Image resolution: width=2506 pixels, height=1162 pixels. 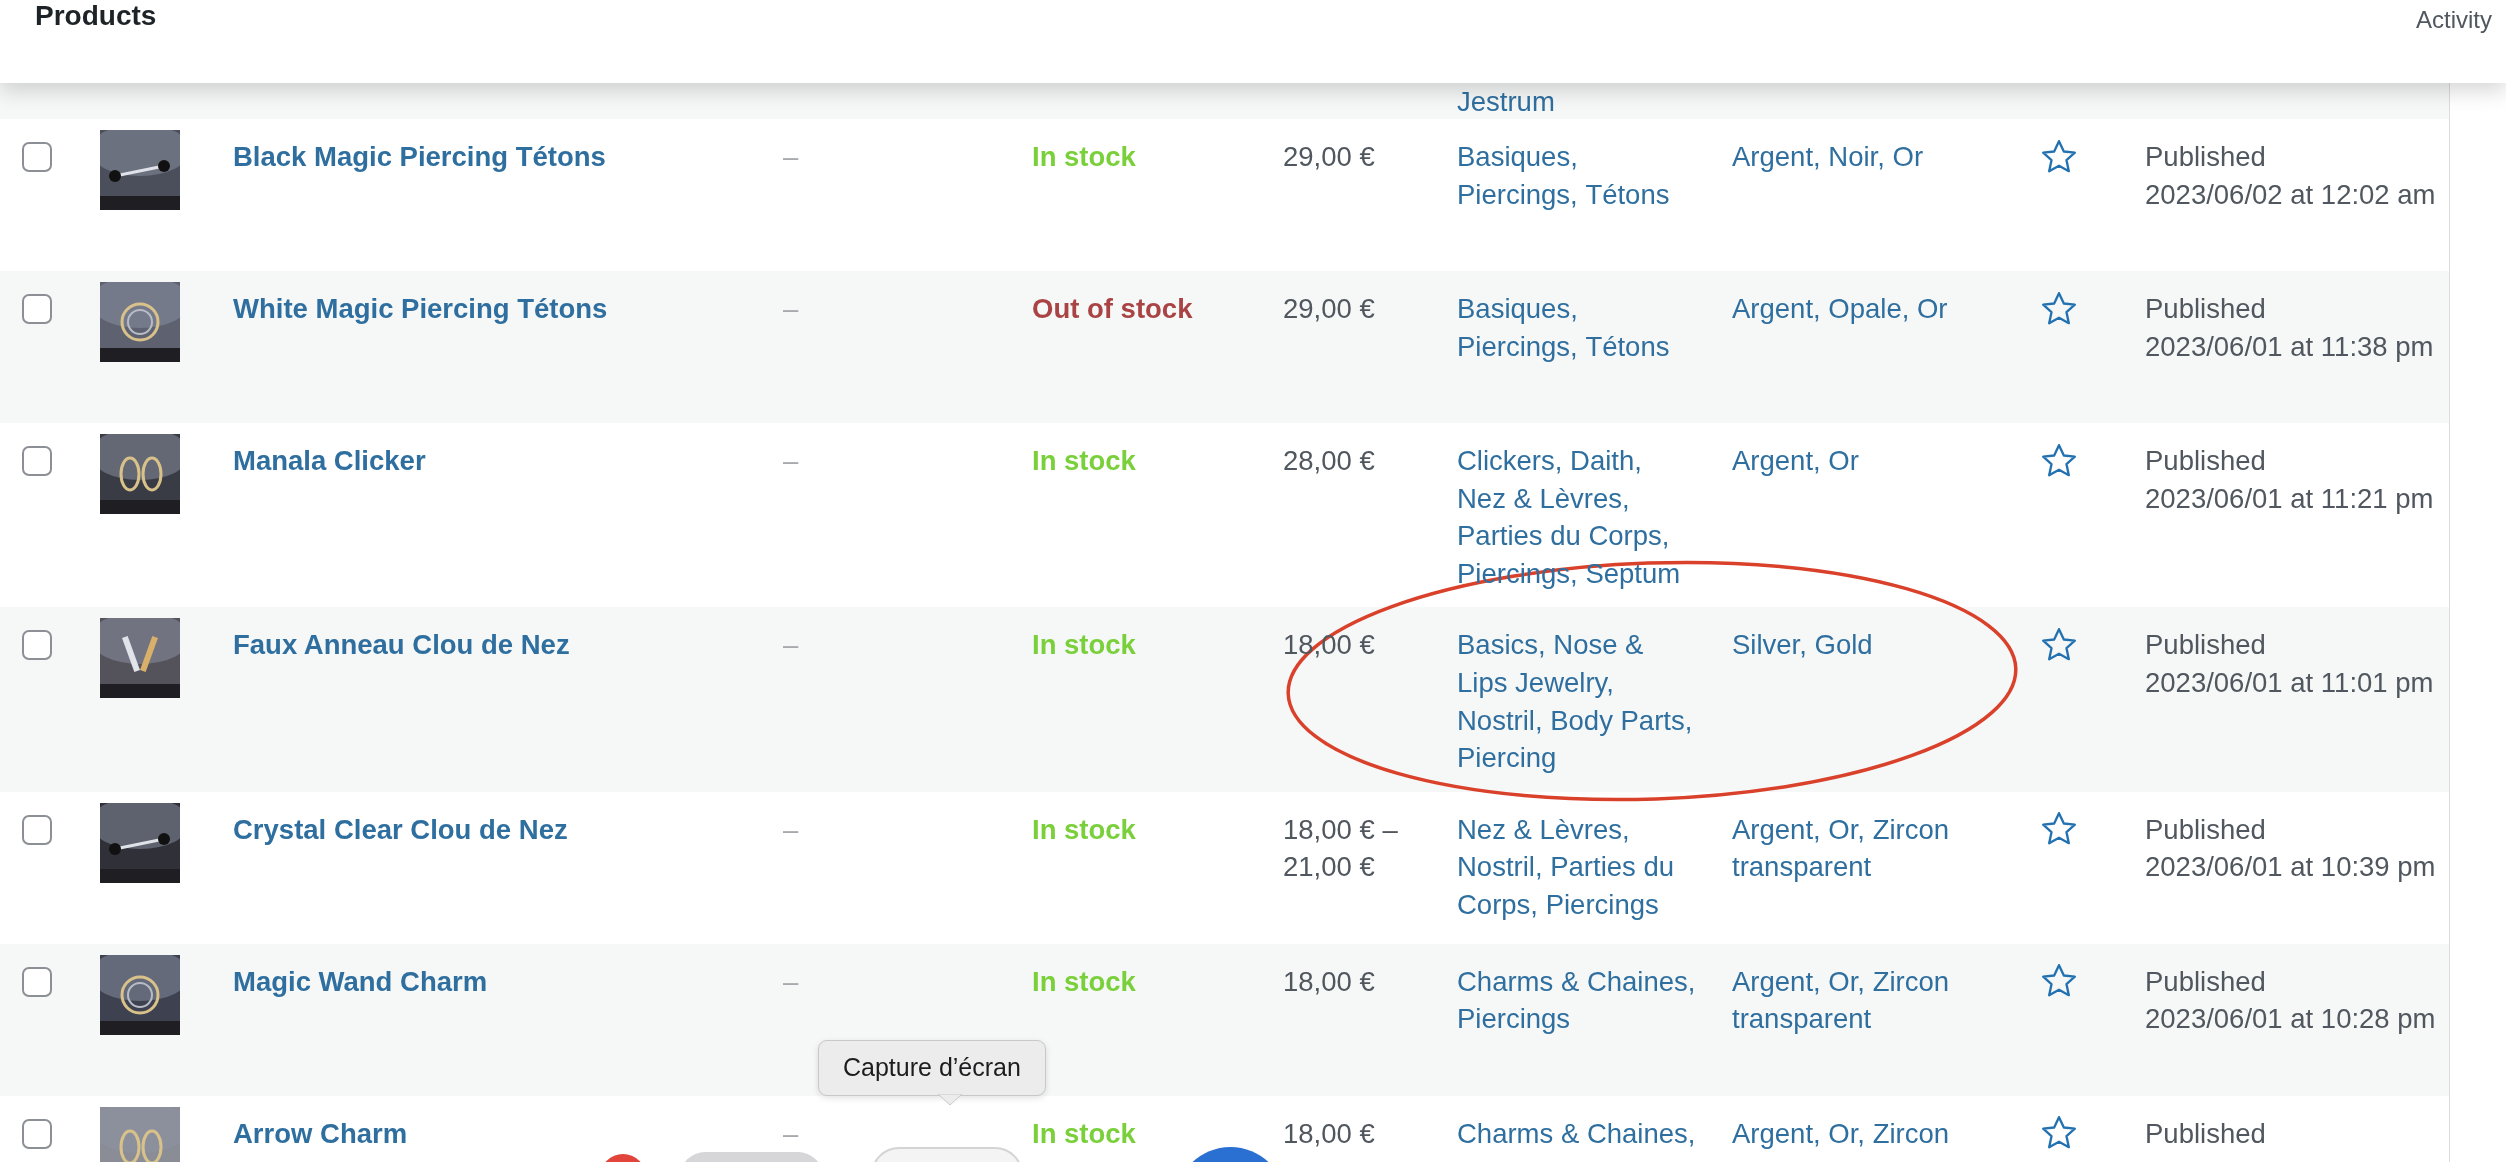 I want to click on attribute-link: Silver,, so click(x=1769, y=645).